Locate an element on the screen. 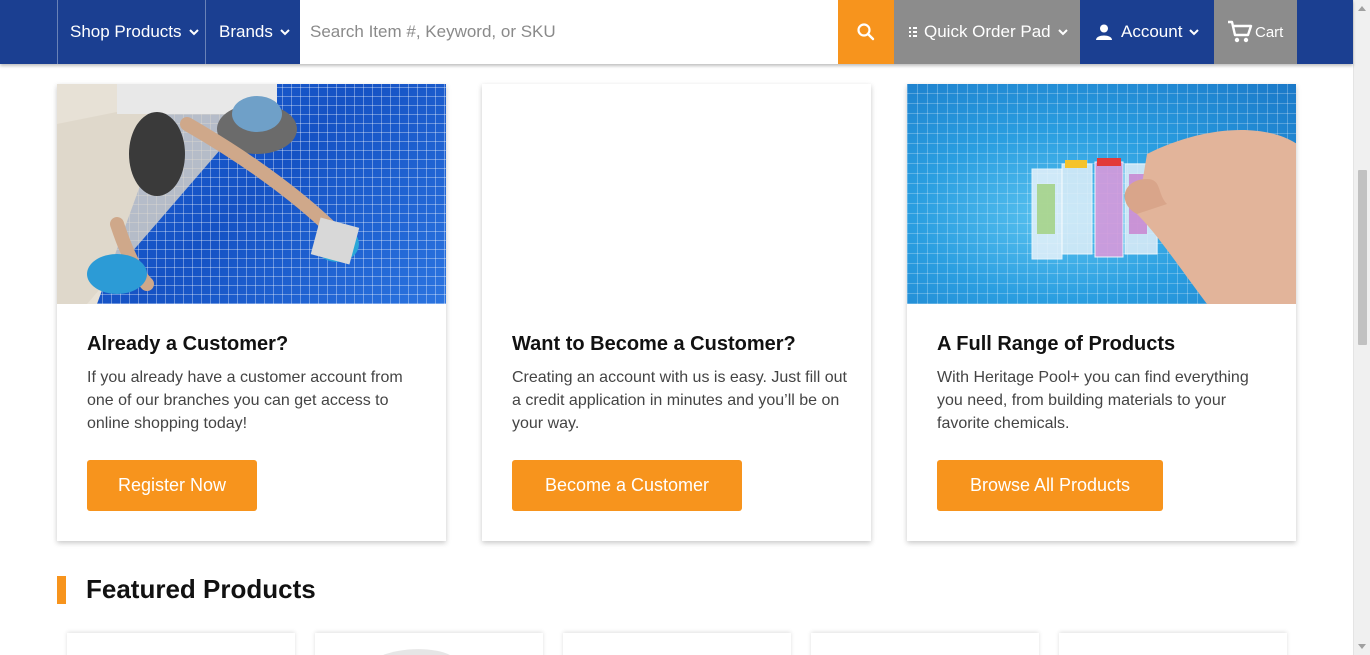  quick-order-pad-label: Quick Order Pad is located at coordinates (987, 31).